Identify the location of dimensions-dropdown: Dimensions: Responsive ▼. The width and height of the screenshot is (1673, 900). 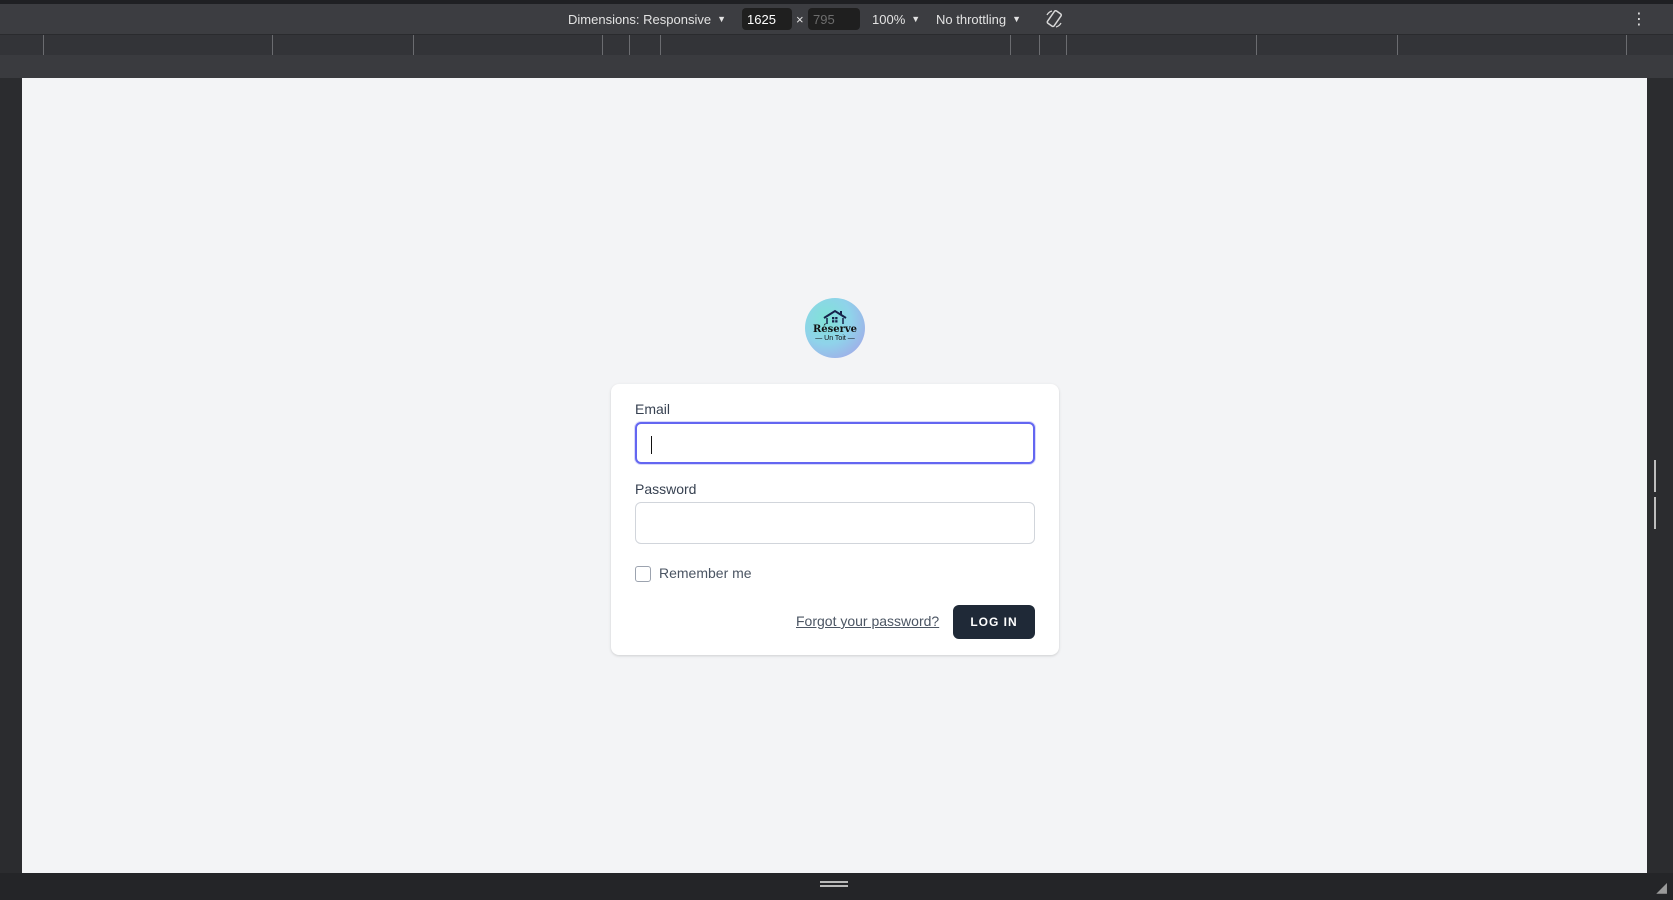
(647, 19).